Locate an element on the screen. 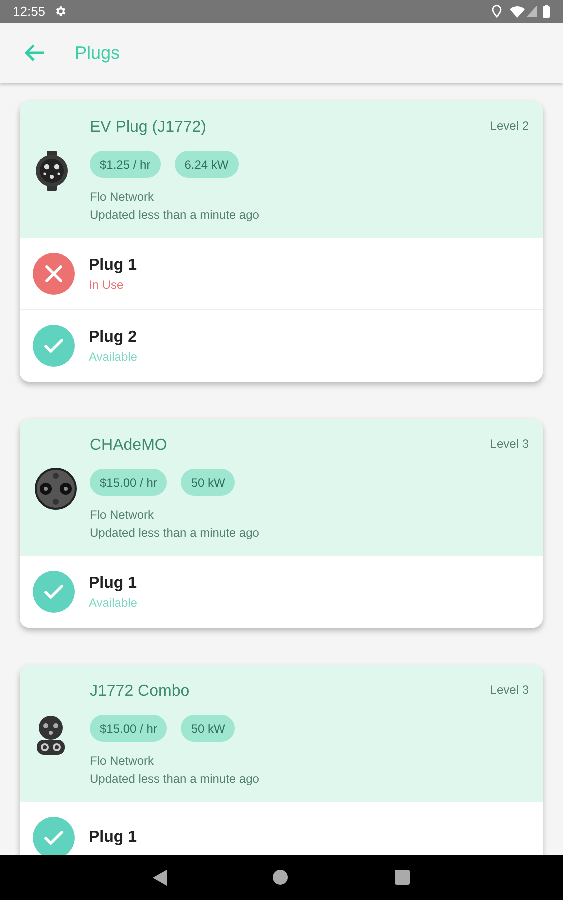  station-name: EV Plug (J1772) is located at coordinates (149, 128).